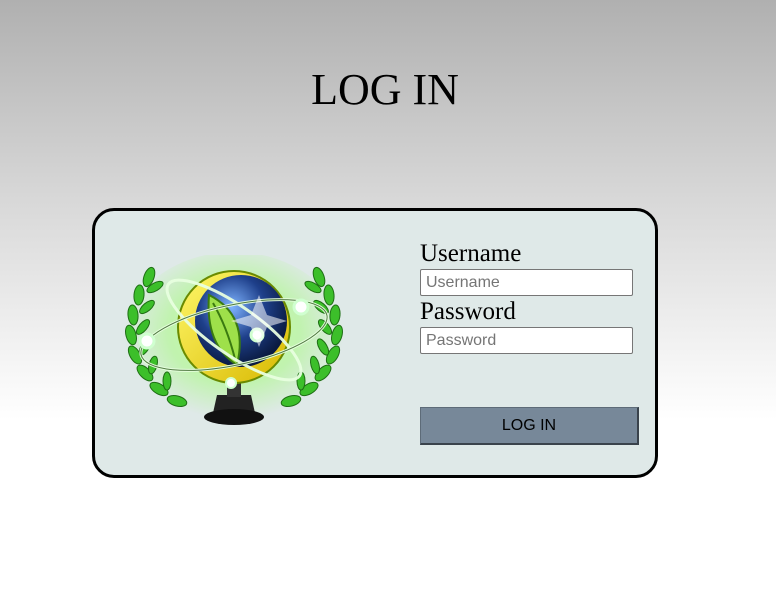  I want to click on username-label: Username, so click(471, 253).